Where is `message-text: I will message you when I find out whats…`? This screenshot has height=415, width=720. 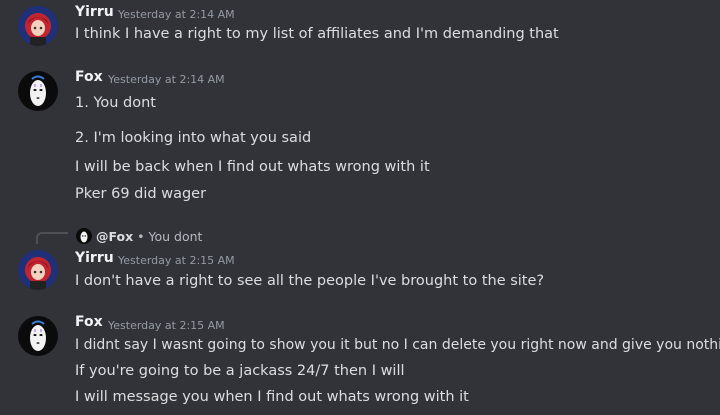 message-text: I will message you when I find out whats… is located at coordinates (272, 397).